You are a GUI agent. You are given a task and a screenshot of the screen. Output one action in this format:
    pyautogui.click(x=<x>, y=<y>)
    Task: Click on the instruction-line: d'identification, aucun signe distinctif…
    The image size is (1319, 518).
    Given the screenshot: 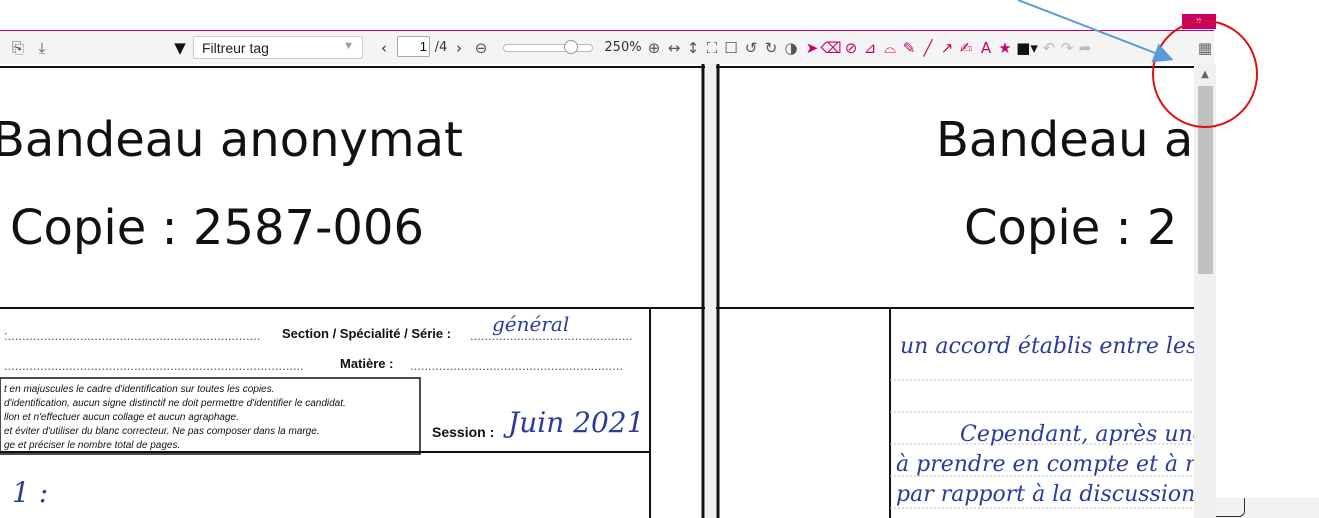 What is the action you would take?
    pyautogui.click(x=175, y=403)
    